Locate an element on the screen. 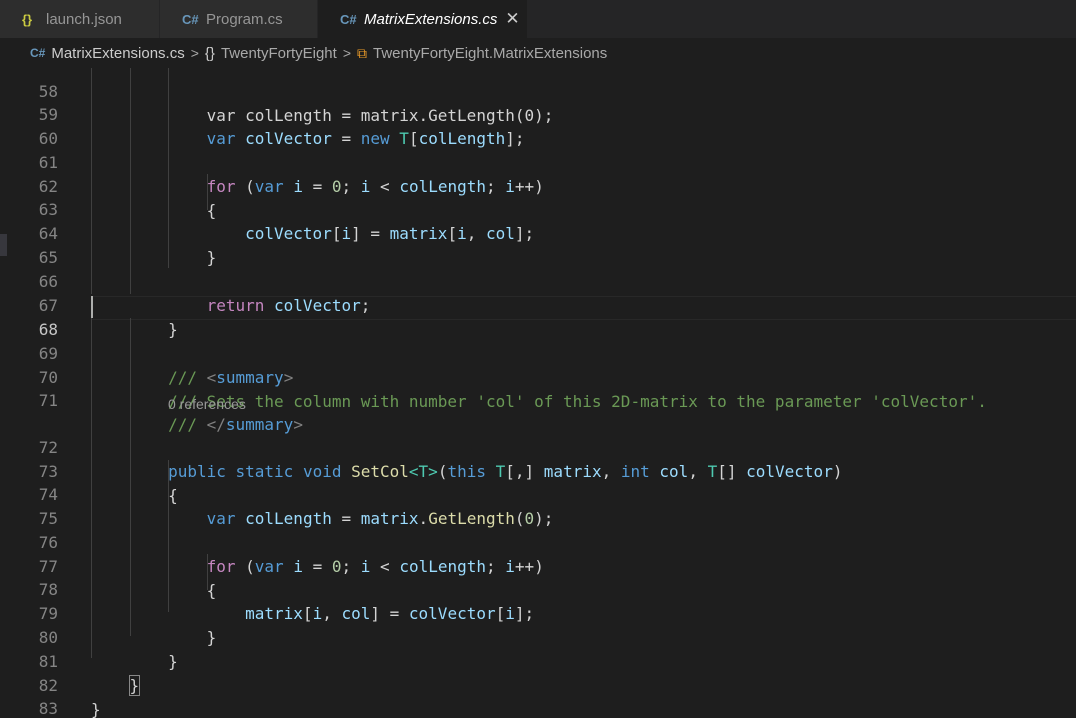 The width and height of the screenshot is (1076, 718). tab-label: MatrixExtensions.cs is located at coordinates (431, 19).